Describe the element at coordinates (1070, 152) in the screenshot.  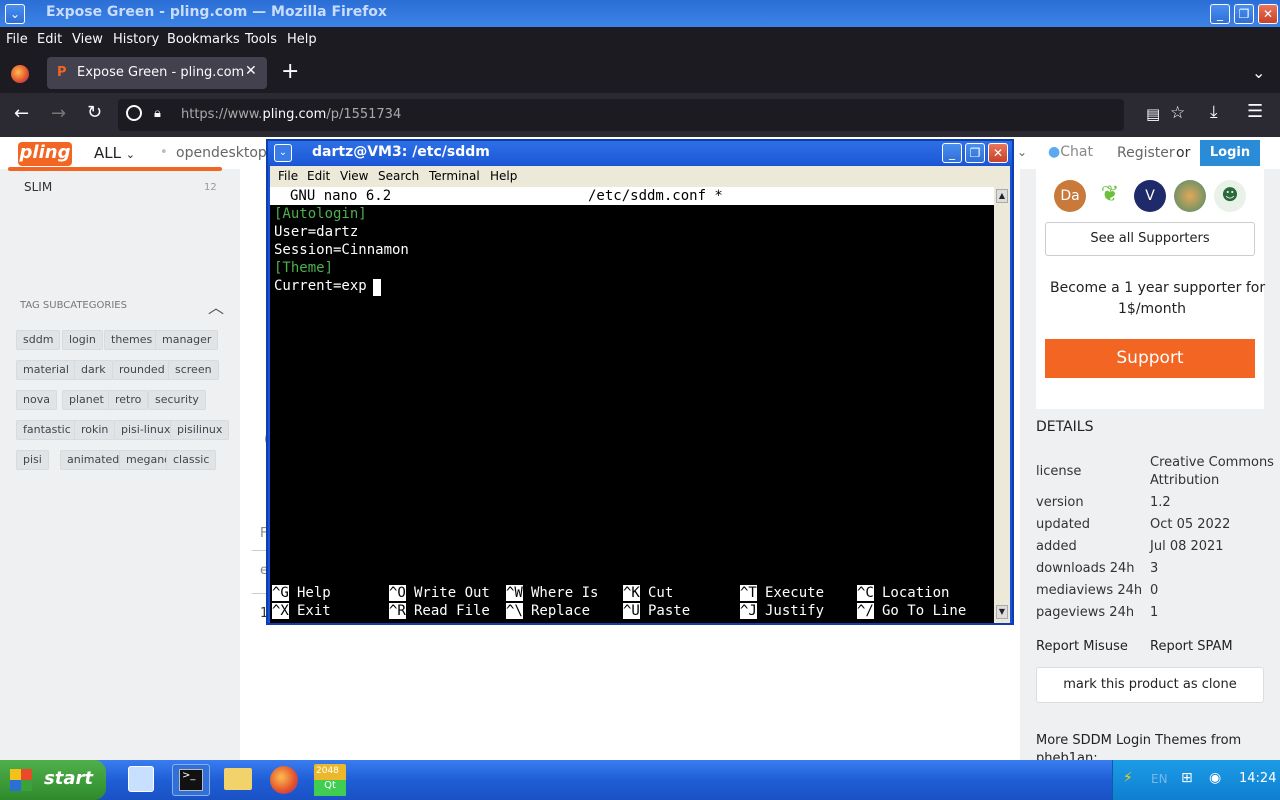
I see `chat-link: ●Chat` at that location.